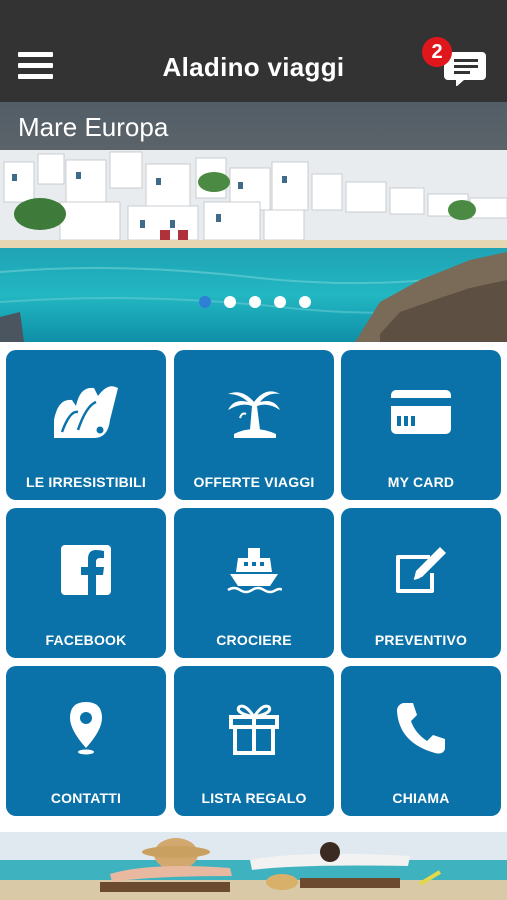 The image size is (507, 900). What do you see at coordinates (86, 412) in the screenshot?
I see `swatch-fan-icon` at bounding box center [86, 412].